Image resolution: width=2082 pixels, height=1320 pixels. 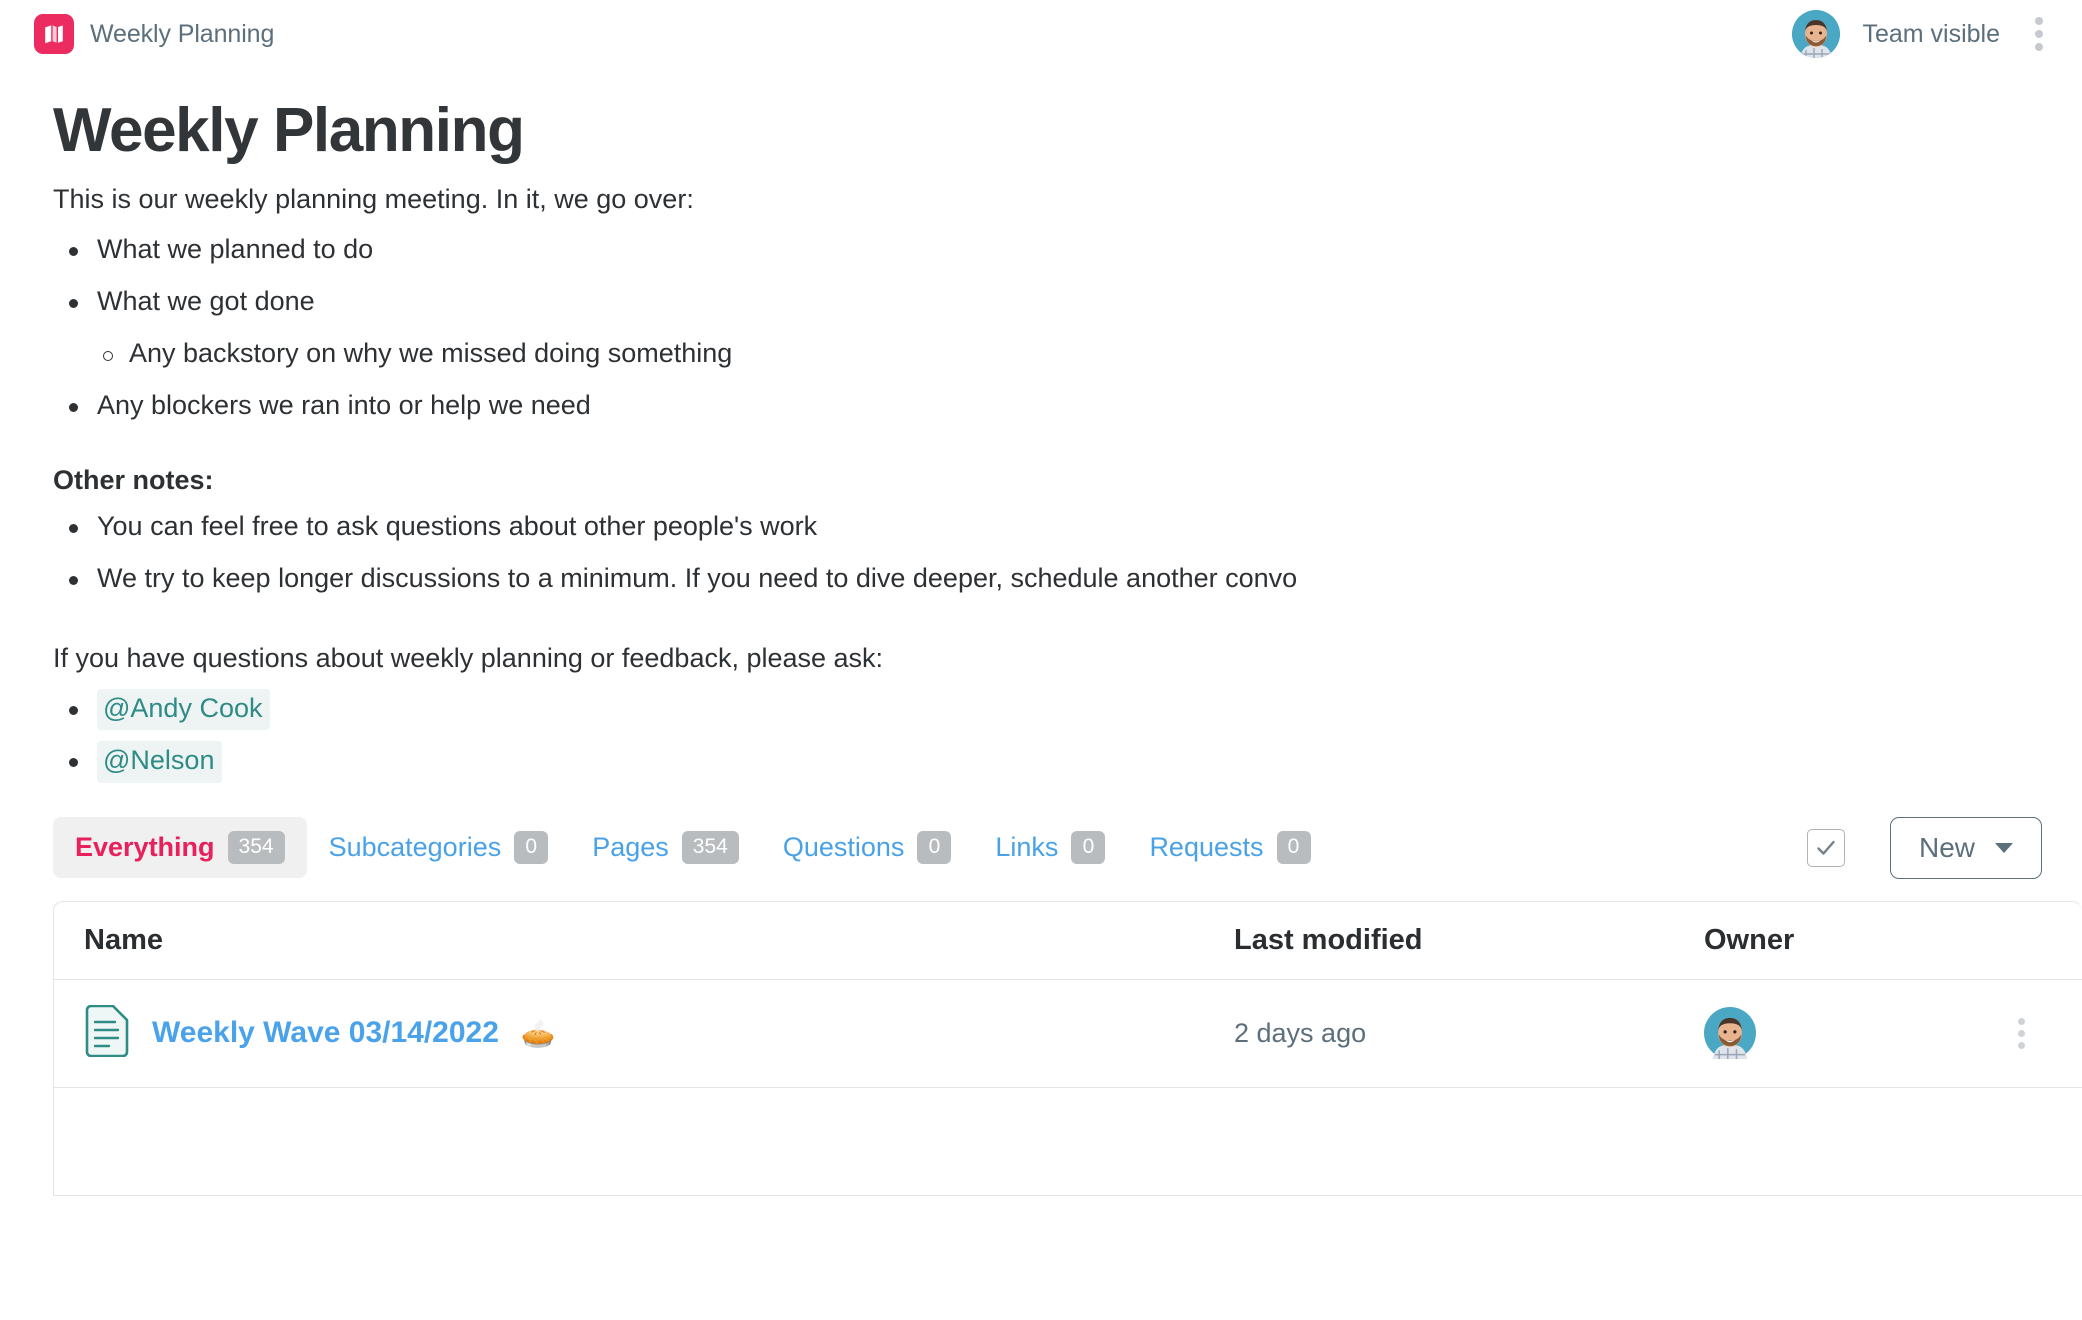 I want to click on table-header-row: Name Last modified Owner, so click(x=1068, y=941).